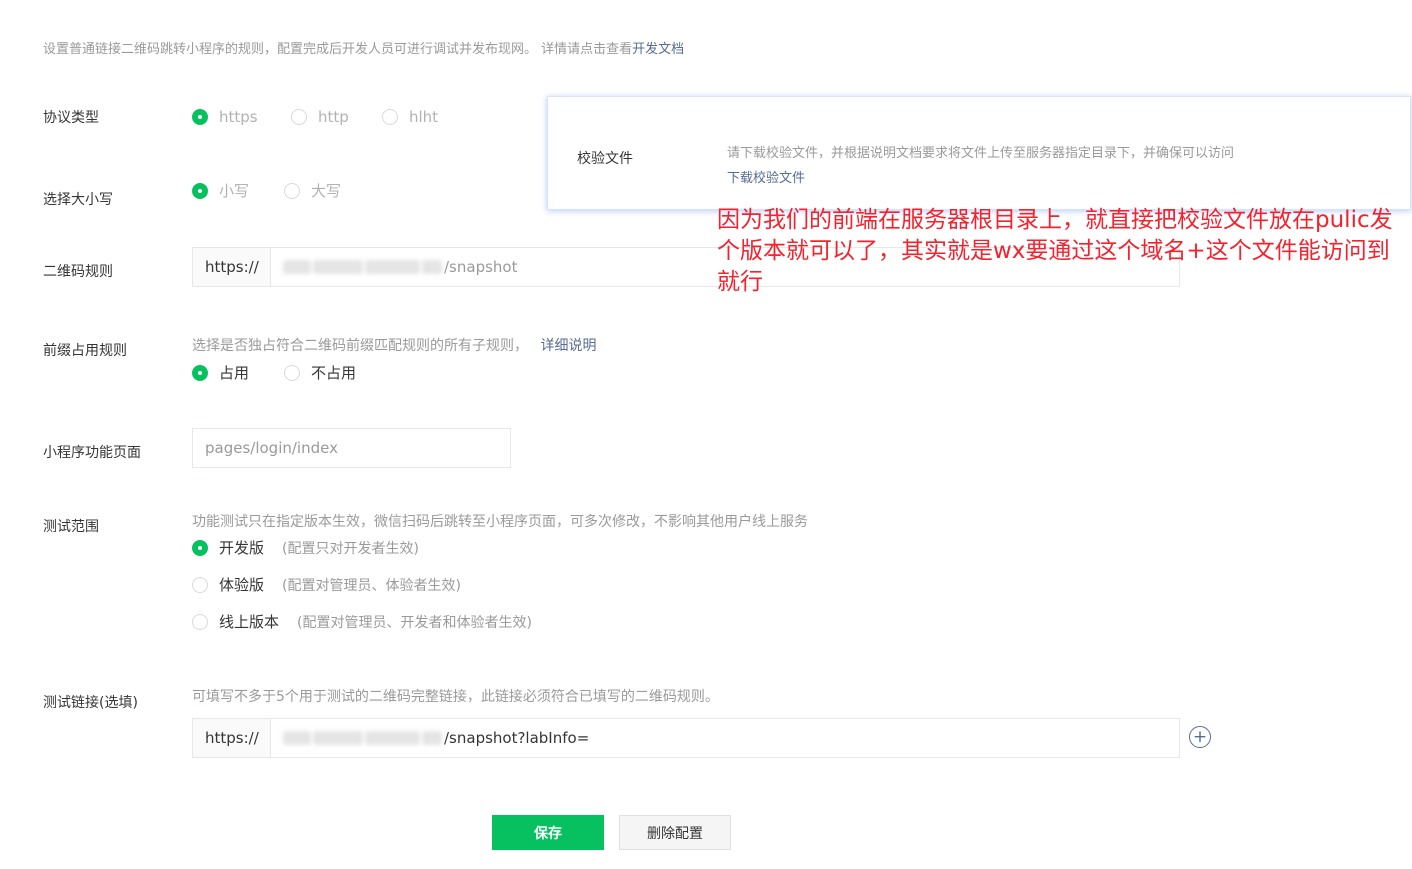 This screenshot has width=1412, height=869. Describe the element at coordinates (334, 373) in the screenshot. I see `prefix-option-label: 不占用` at that location.